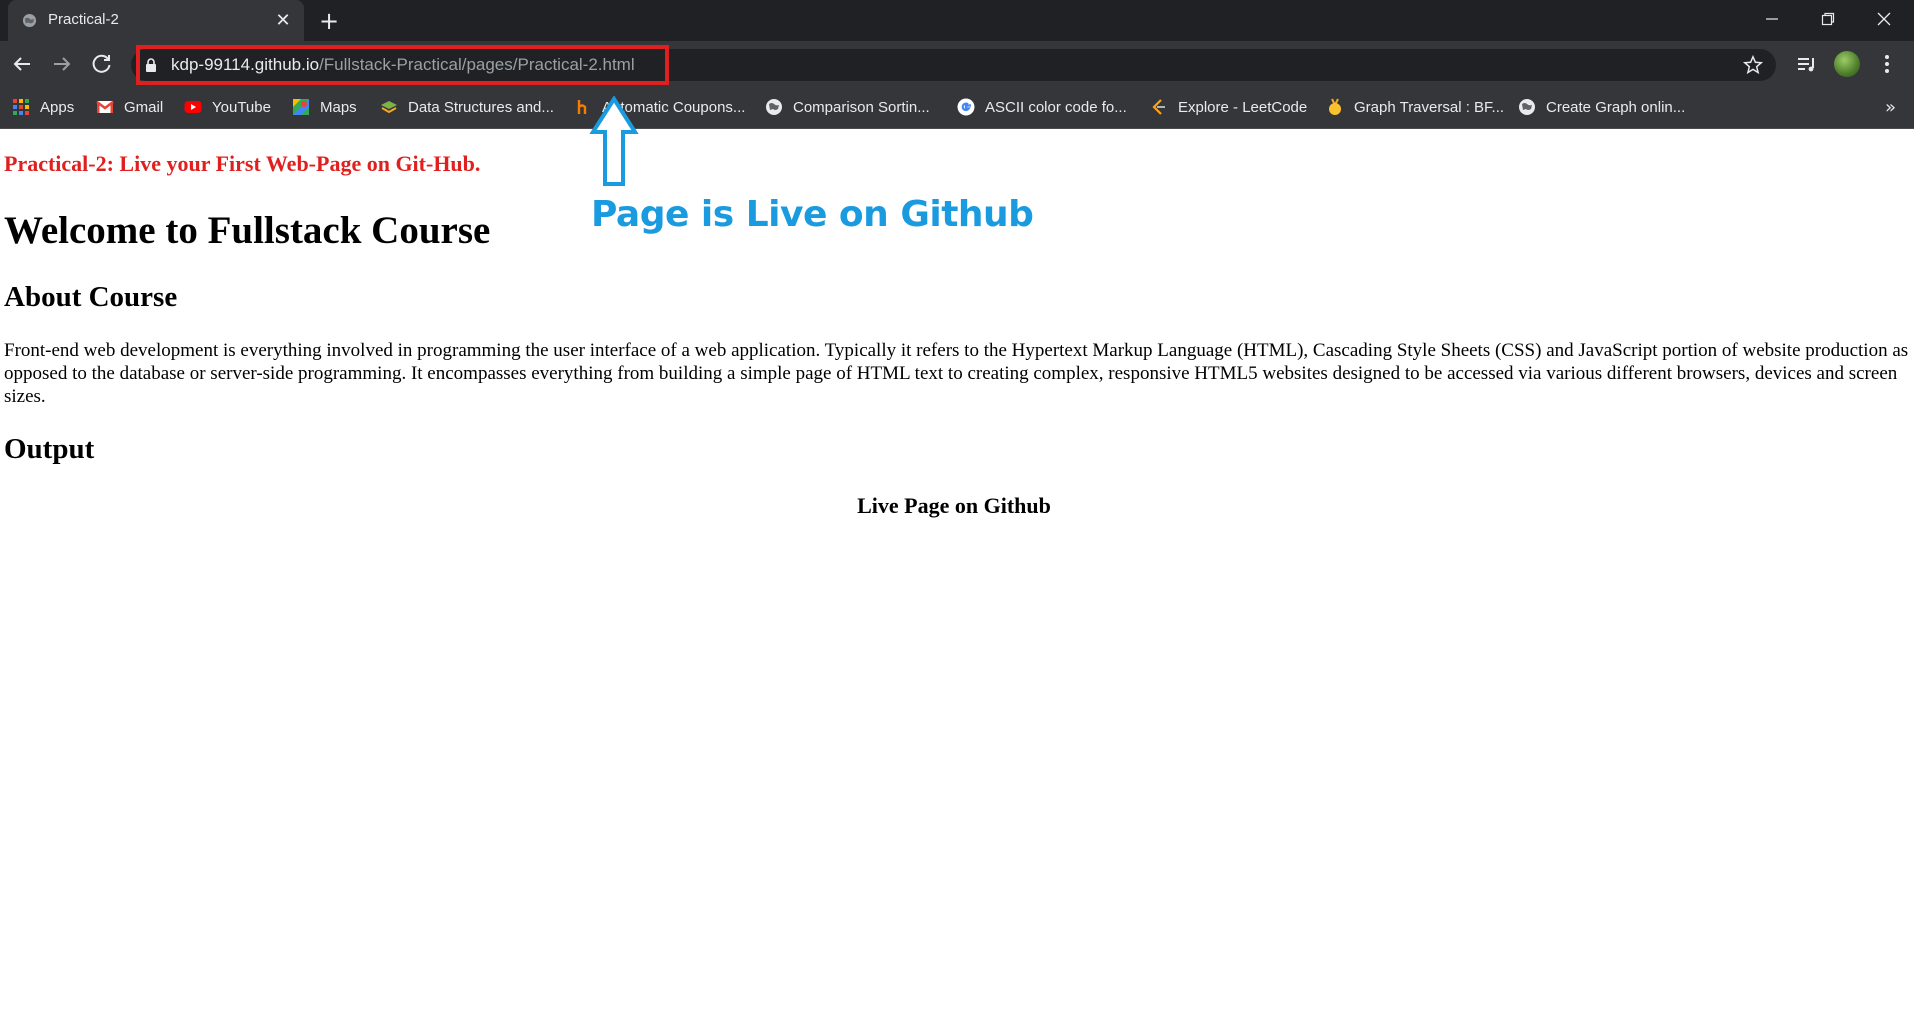  What do you see at coordinates (1884, 20) in the screenshot?
I see `window-close-icon` at bounding box center [1884, 20].